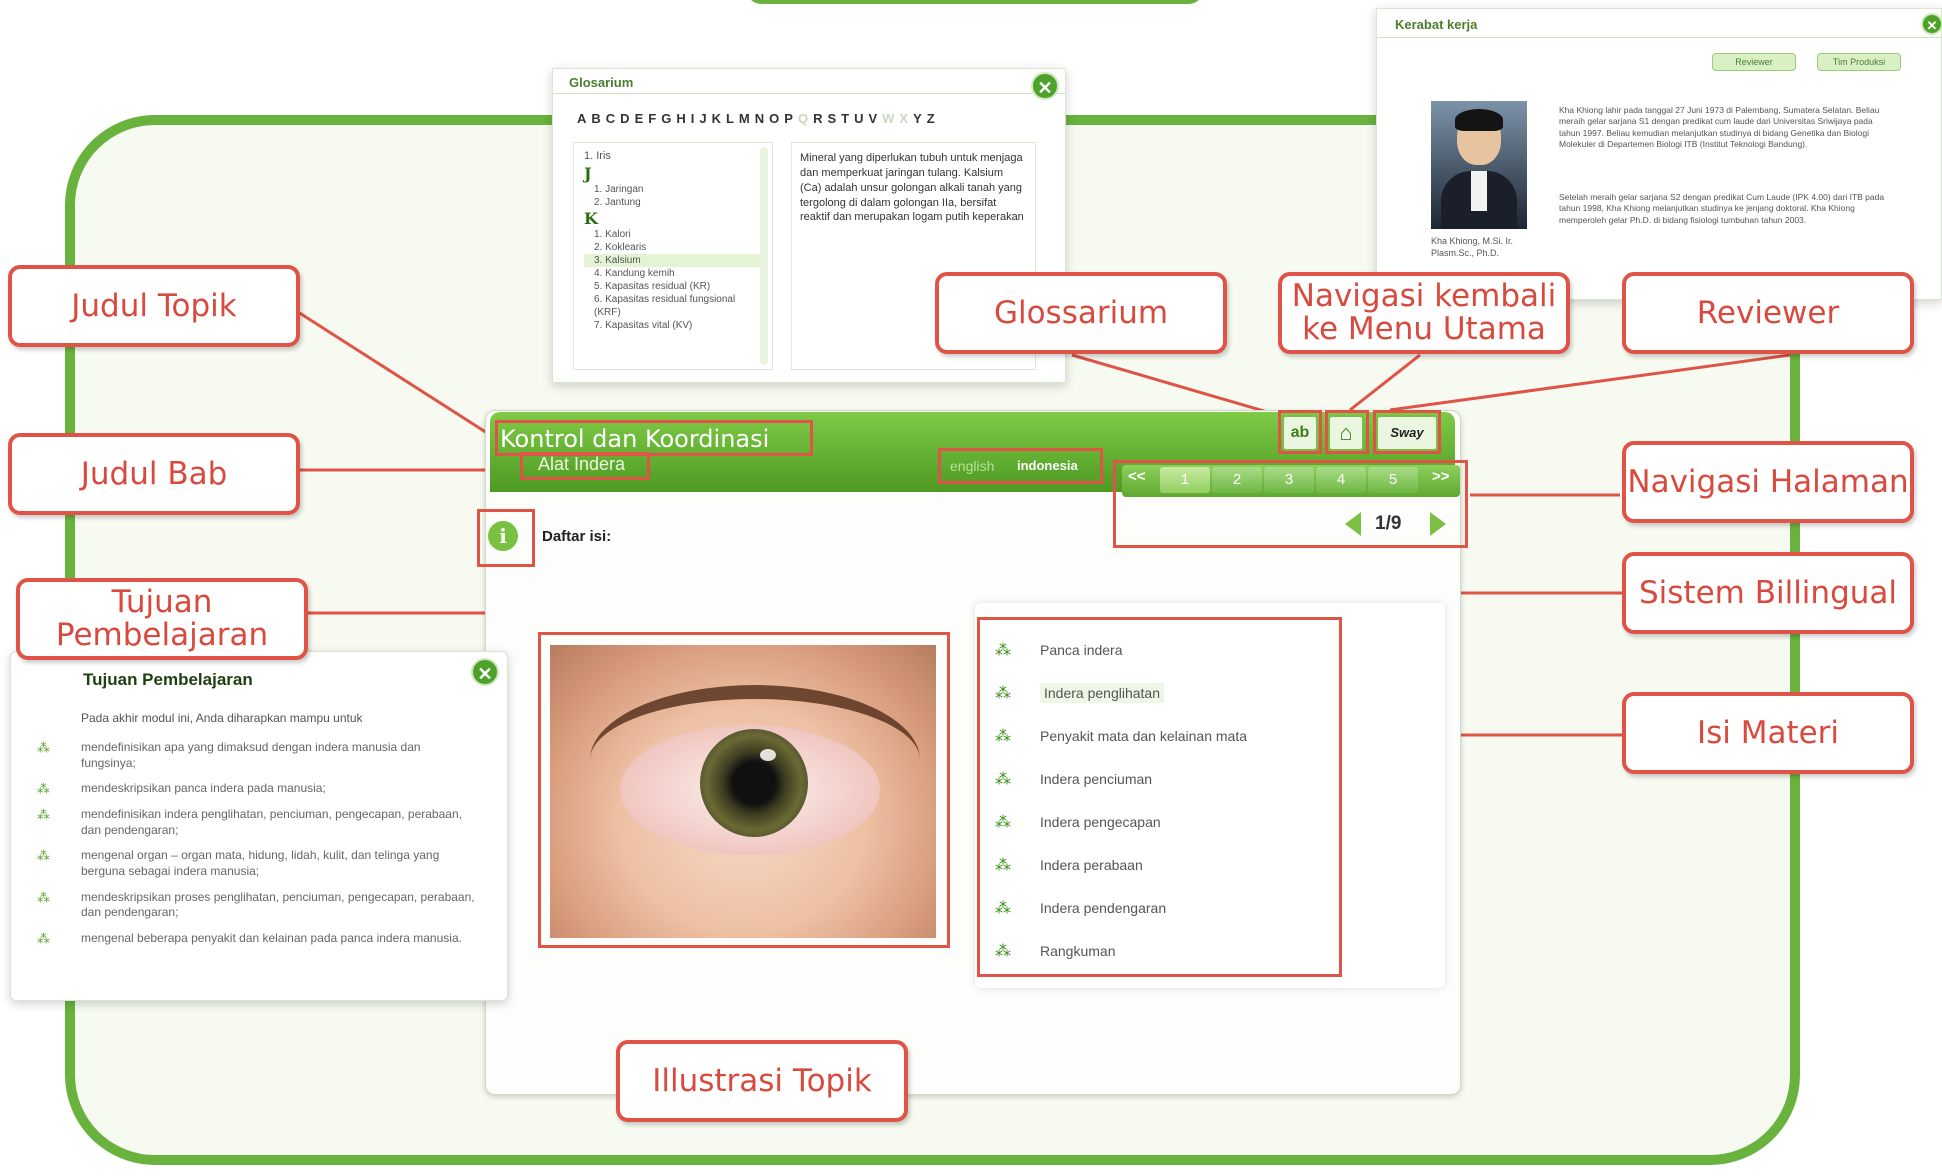 Image resolution: width=1942 pixels, height=1176 pixels. Describe the element at coordinates (759, 118) in the screenshot. I see `letter-link: N` at that location.